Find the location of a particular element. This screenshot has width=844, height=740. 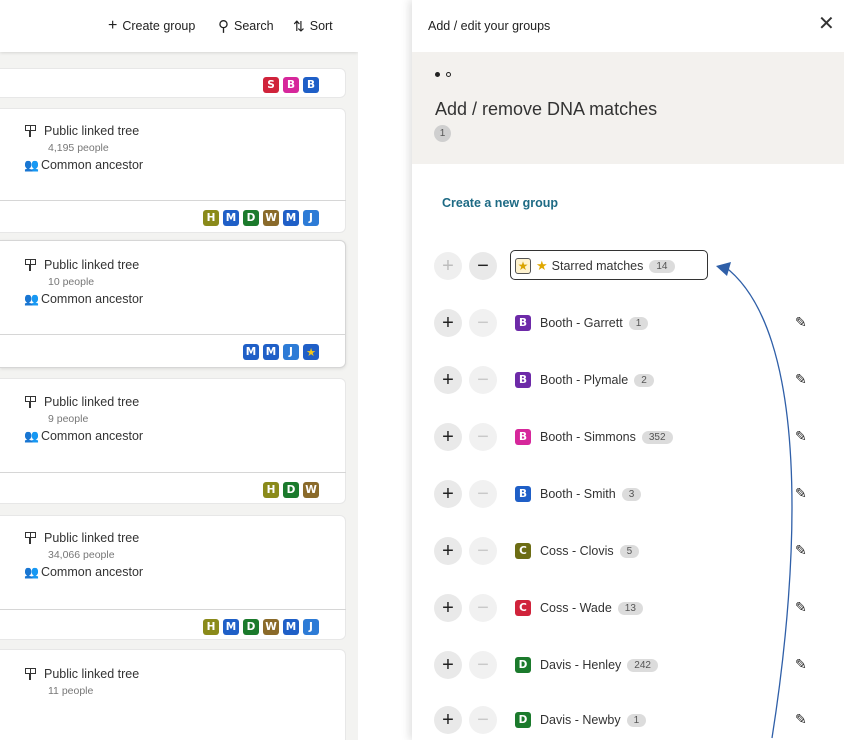

group-count: 13 is located at coordinates (630, 608).